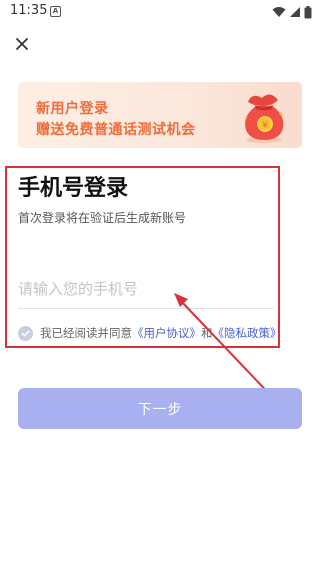 The image size is (320, 568). What do you see at coordinates (166, 333) in the screenshot?
I see `user-agreement-link: 《用户协议》` at bounding box center [166, 333].